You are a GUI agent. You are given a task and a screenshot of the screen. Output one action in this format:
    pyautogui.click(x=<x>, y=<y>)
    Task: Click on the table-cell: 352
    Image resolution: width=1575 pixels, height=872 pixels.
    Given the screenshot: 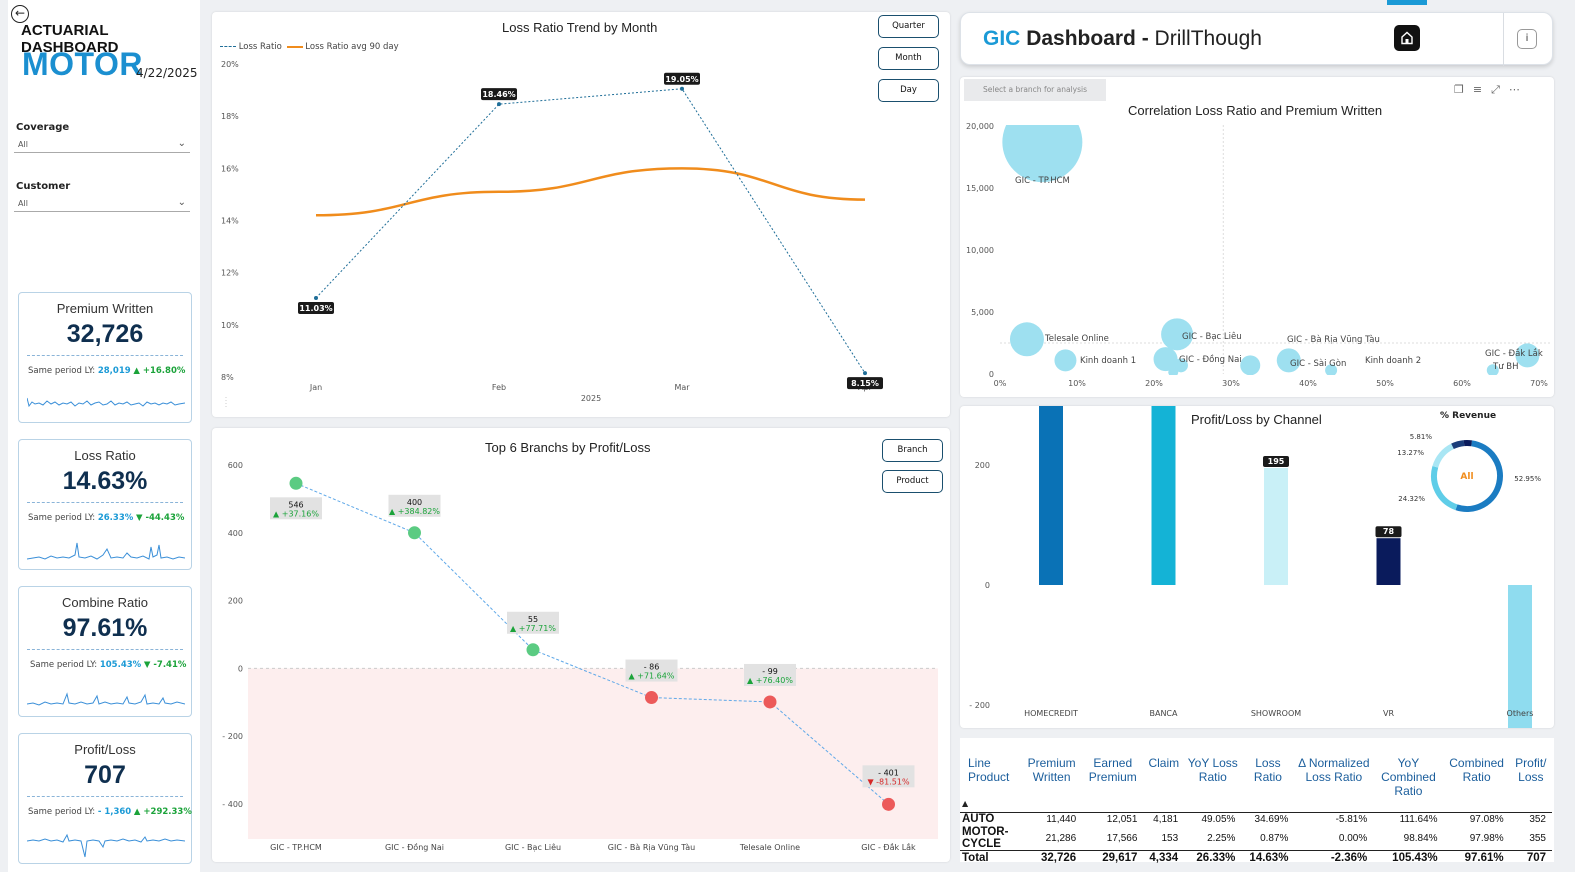 What is the action you would take?
    pyautogui.click(x=1537, y=819)
    